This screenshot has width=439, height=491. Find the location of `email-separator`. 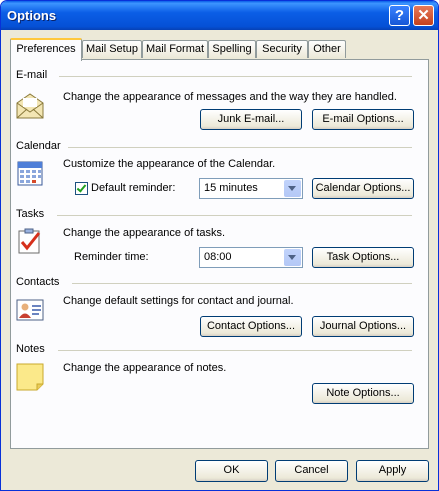

email-separator is located at coordinates (235, 76).